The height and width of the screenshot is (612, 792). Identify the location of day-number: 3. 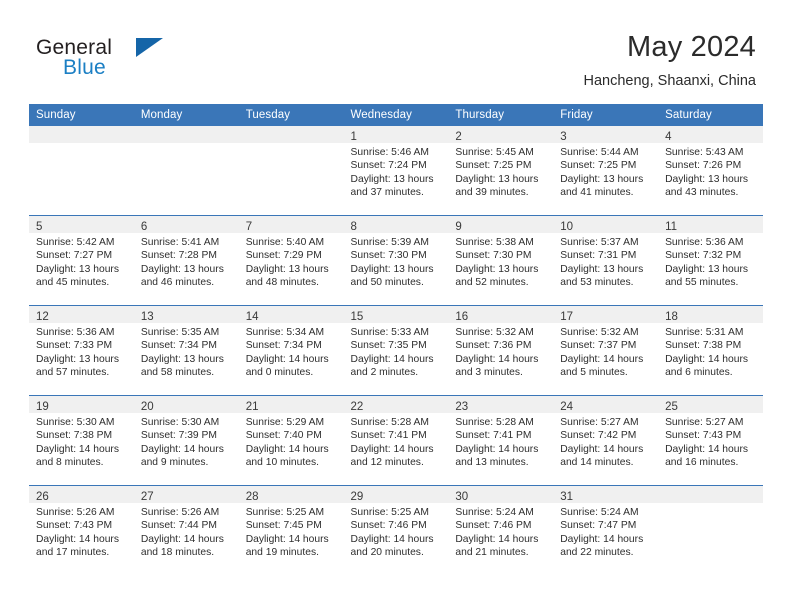
(563, 137).